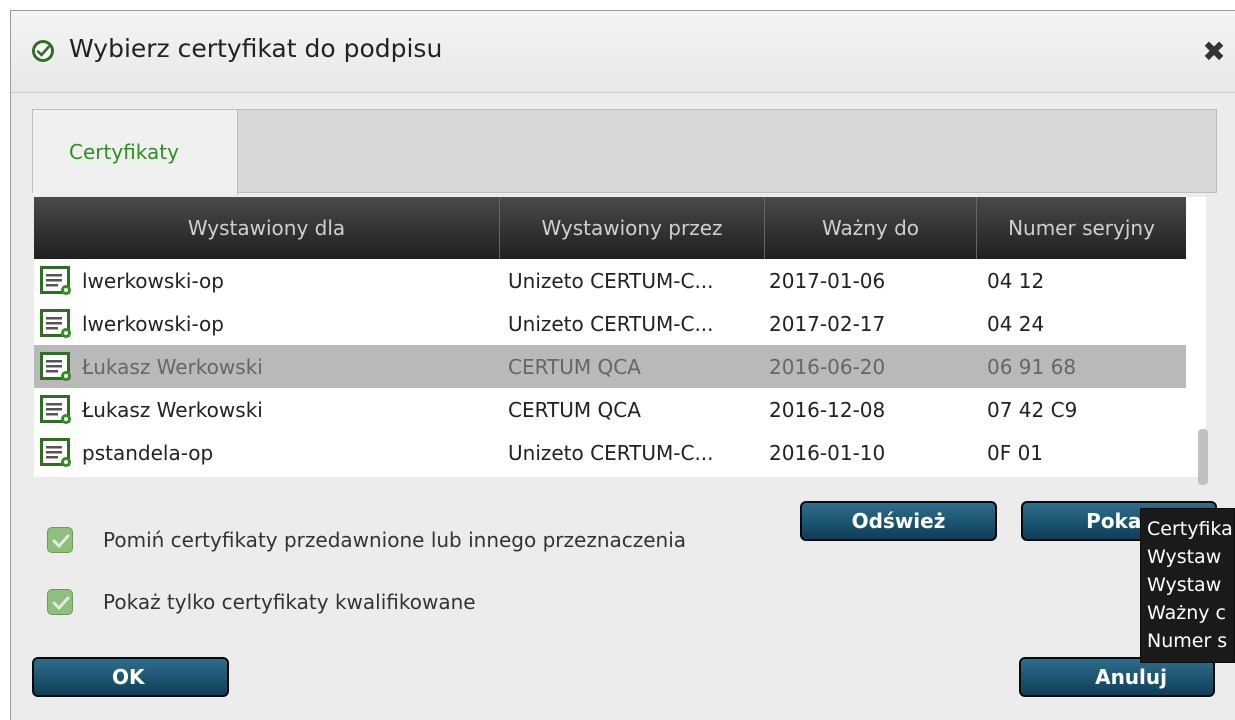 This screenshot has height=720, width=1235. I want to click on check-badge-icon, so click(43, 51).